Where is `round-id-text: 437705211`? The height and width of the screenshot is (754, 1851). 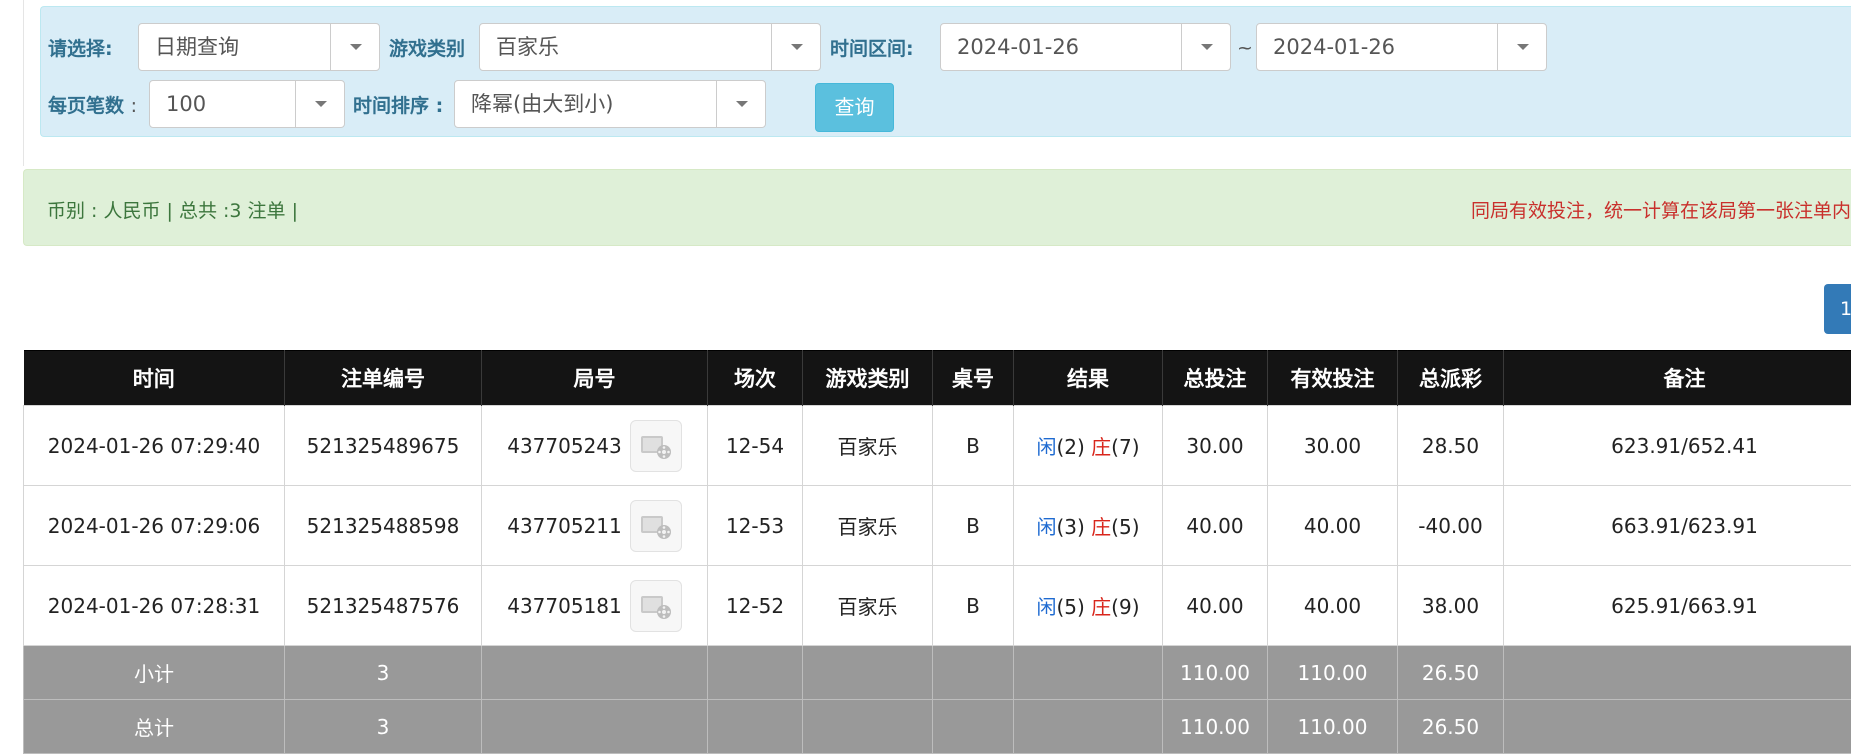
round-id-text: 437705211 is located at coordinates (564, 526).